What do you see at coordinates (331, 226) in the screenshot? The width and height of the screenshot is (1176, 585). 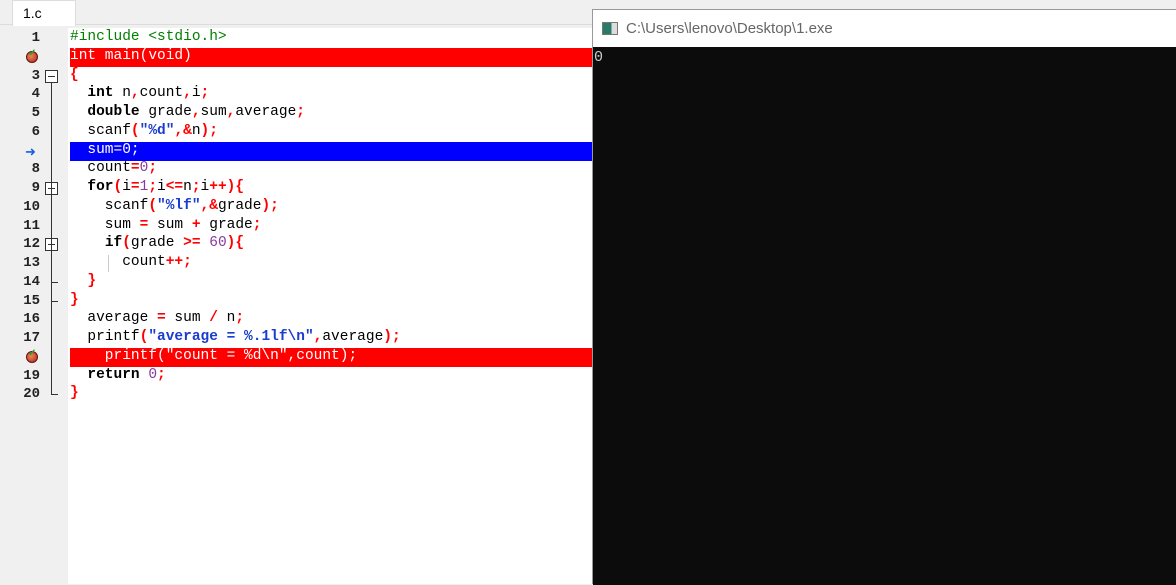 I see `code-line: sum = sum + grade;` at bounding box center [331, 226].